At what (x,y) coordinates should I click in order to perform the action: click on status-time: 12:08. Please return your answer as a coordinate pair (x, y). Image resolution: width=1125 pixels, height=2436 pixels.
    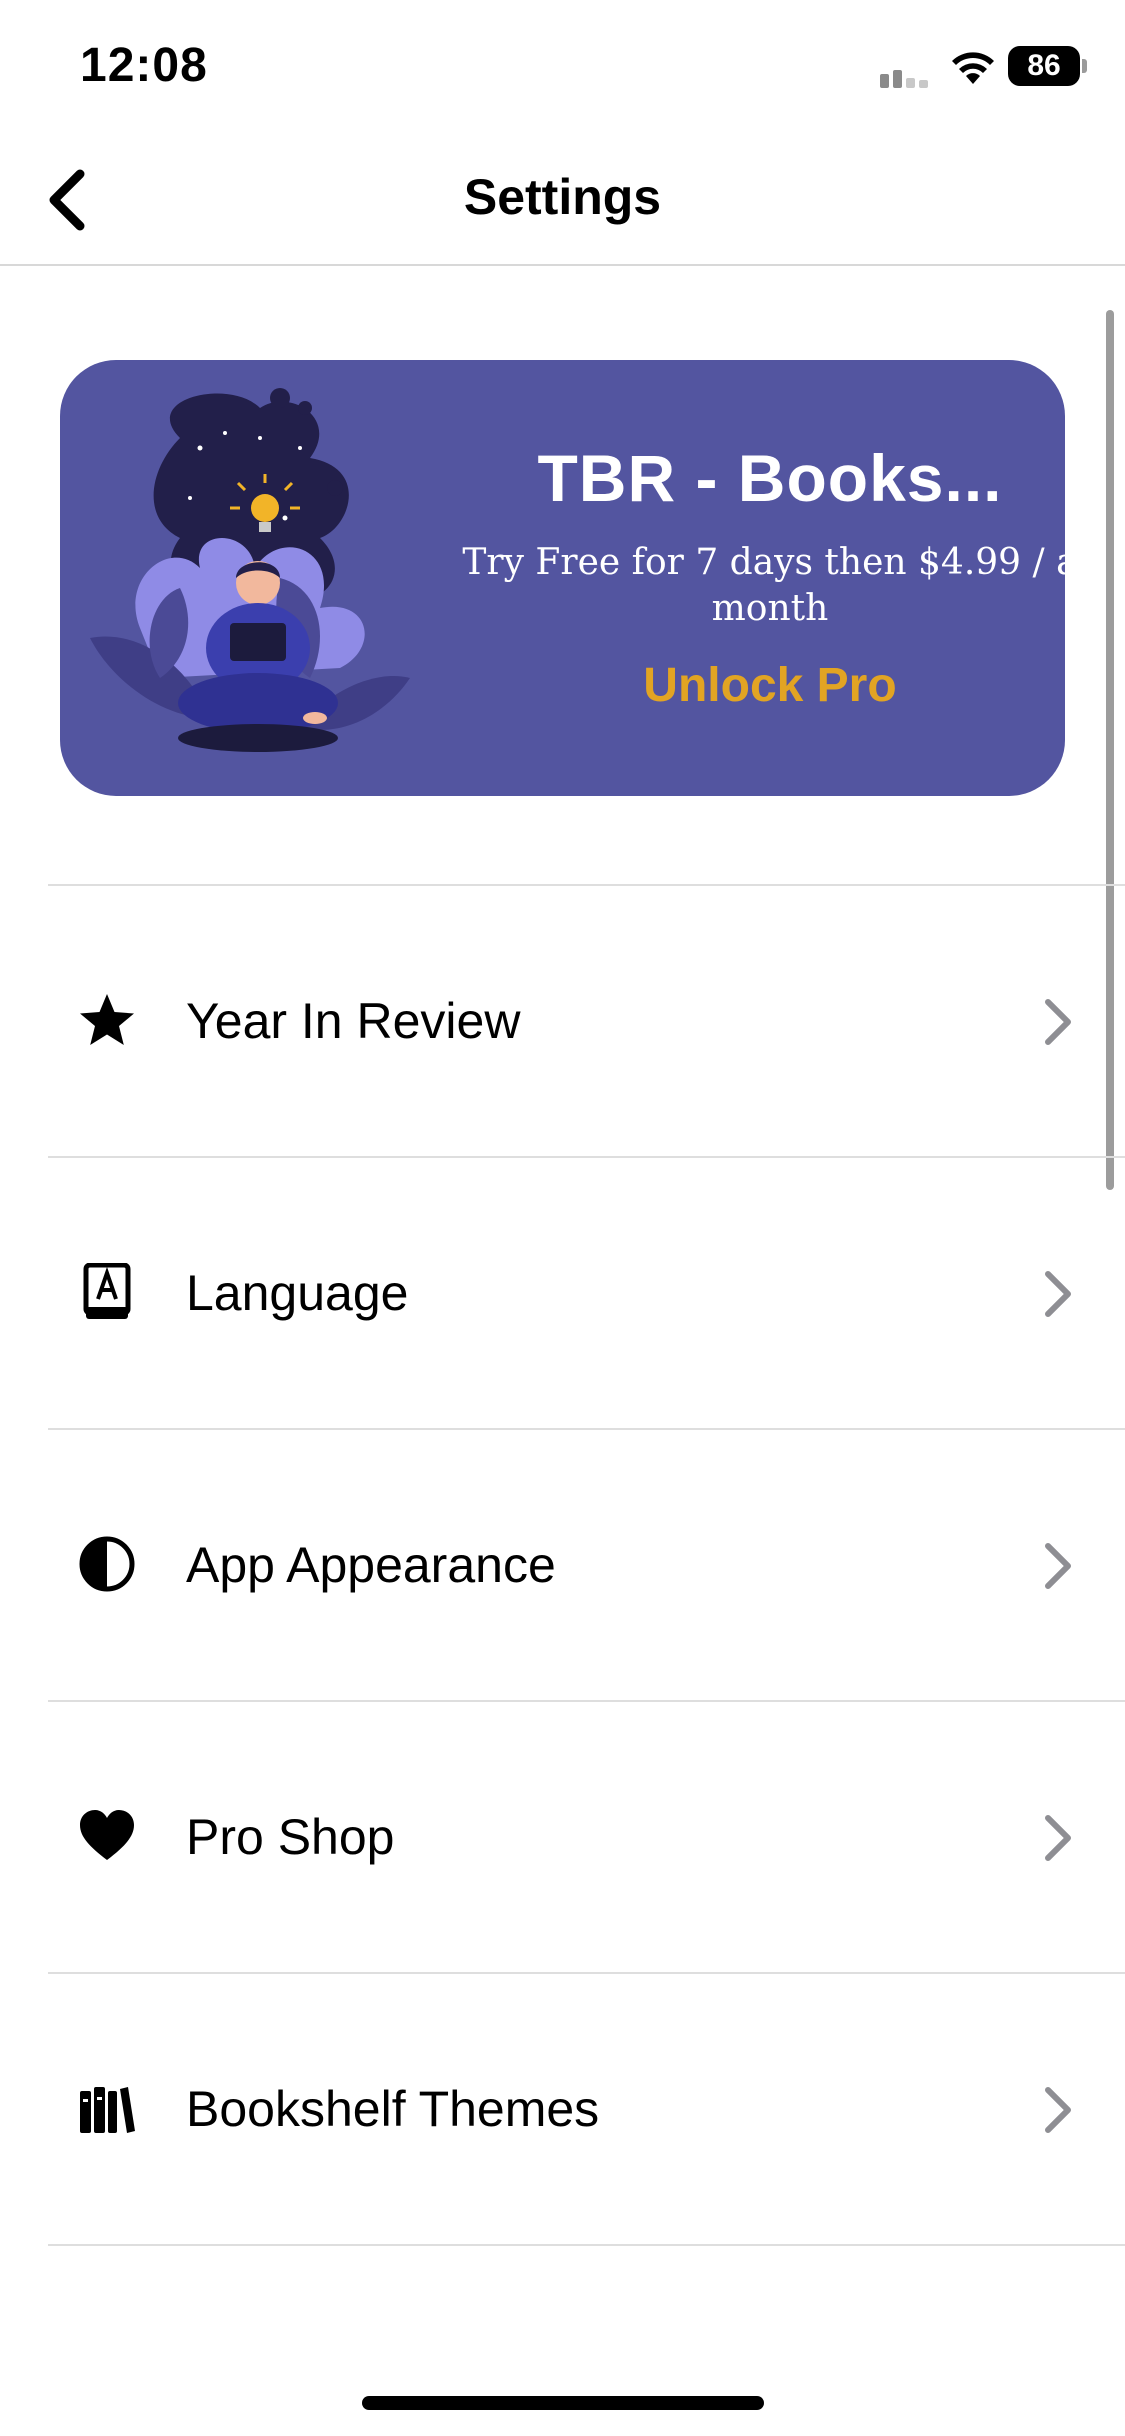
    Looking at the image, I should click on (144, 65).